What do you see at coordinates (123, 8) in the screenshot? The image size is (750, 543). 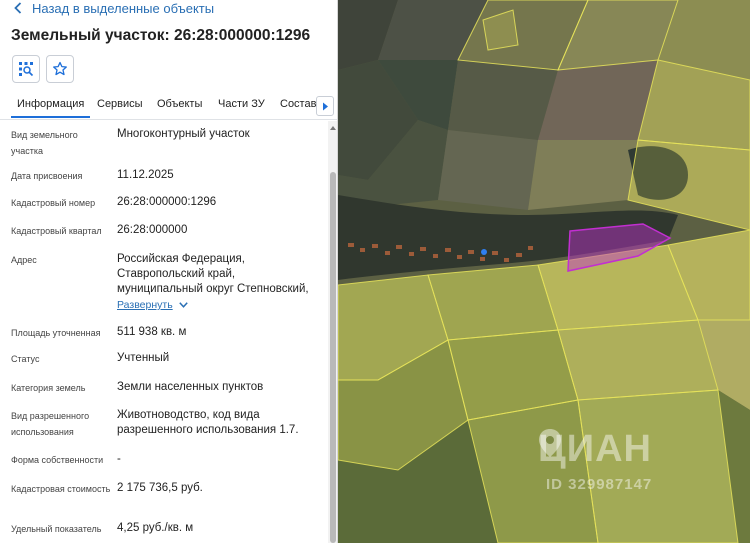 I see `back-link-label: Назад в выделенные объекты` at bounding box center [123, 8].